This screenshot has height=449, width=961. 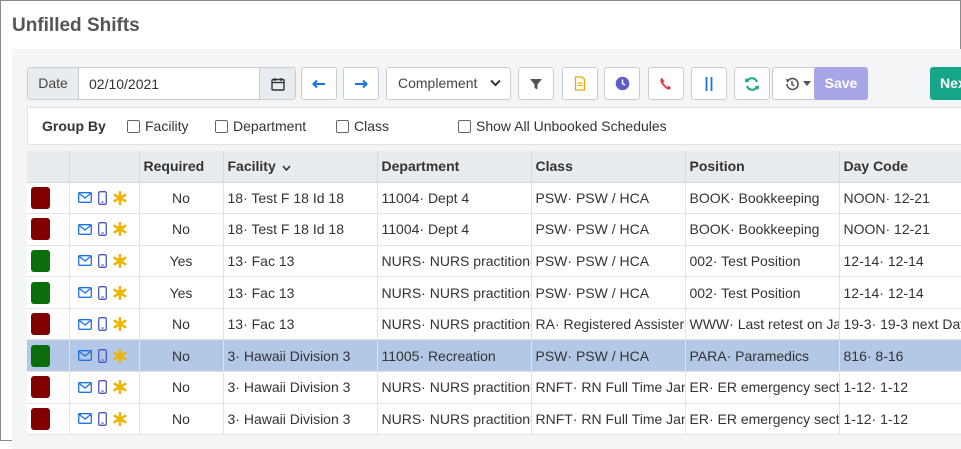 I want to click on document-icon, so click(x=580, y=83).